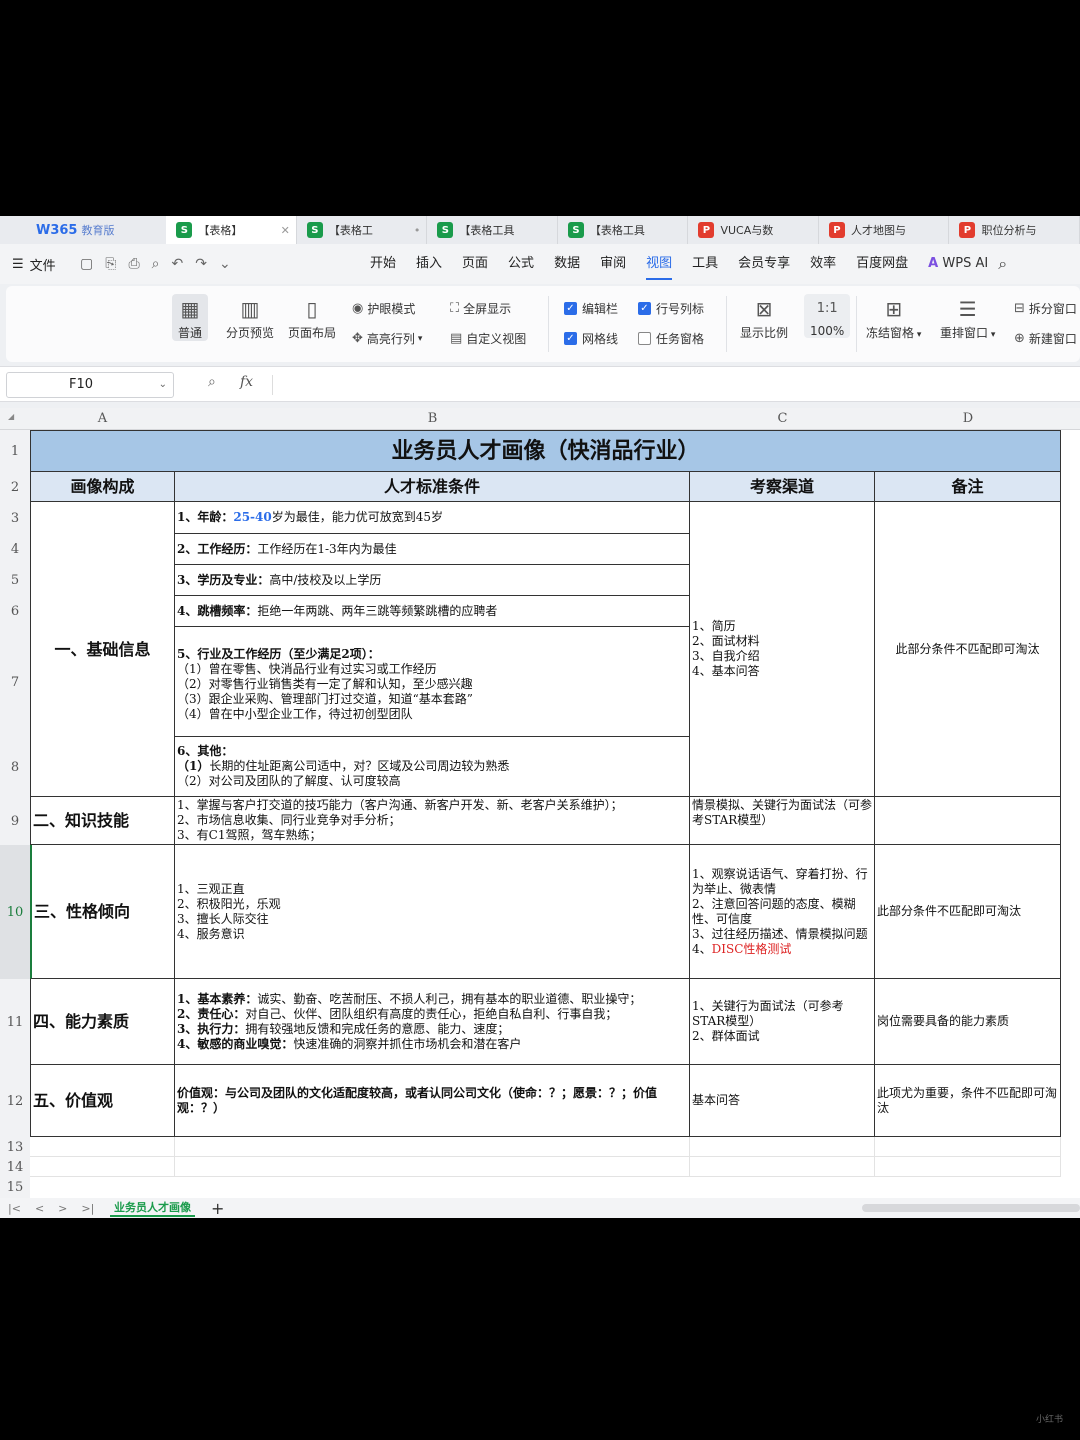 This screenshot has height=1440, width=1080. What do you see at coordinates (968, 649) in the screenshot?
I see `note-cell-basic: 此部分条件不匹配即可淘汰` at bounding box center [968, 649].